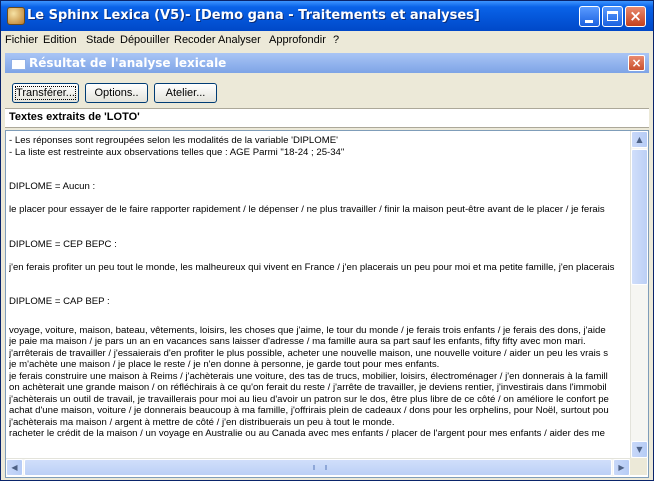  Describe the element at coordinates (116, 93) in the screenshot. I see `options-button: Options..` at that location.